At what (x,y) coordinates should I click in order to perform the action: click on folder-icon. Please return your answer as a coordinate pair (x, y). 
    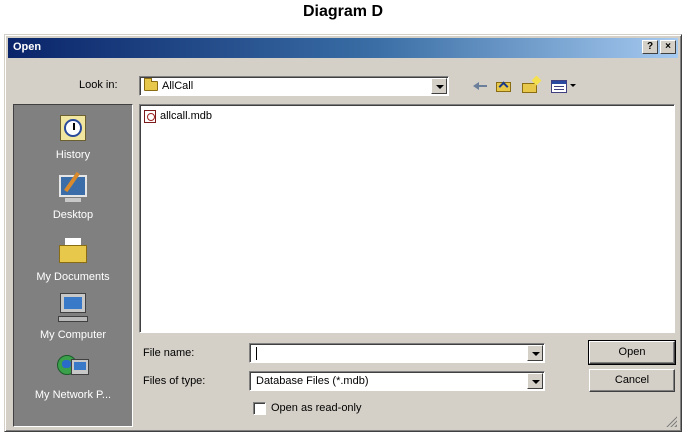
    Looking at the image, I should click on (151, 84).